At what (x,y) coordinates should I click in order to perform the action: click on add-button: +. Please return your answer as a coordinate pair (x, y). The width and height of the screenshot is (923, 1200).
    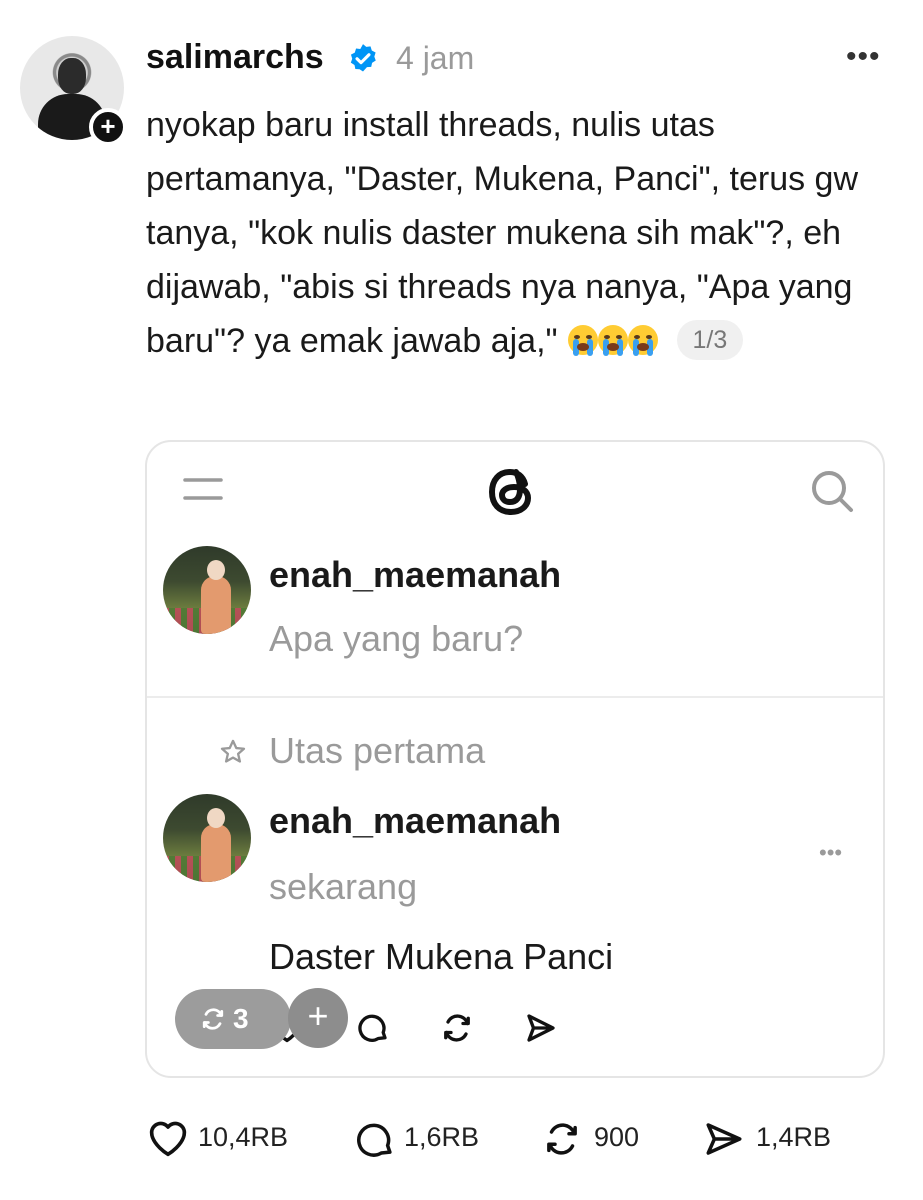
    Looking at the image, I should click on (318, 1018).